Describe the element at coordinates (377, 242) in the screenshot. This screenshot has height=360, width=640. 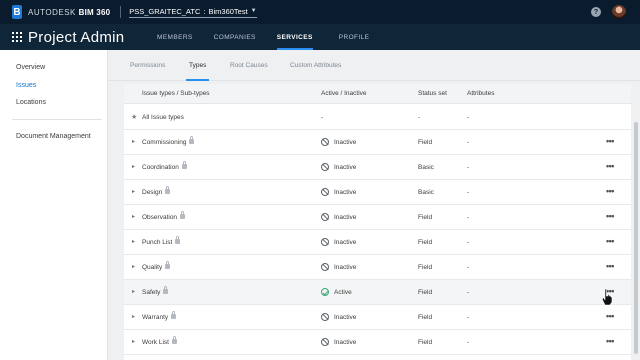
I see `table-row: ▸ Punch List Inactive Field - •••` at that location.